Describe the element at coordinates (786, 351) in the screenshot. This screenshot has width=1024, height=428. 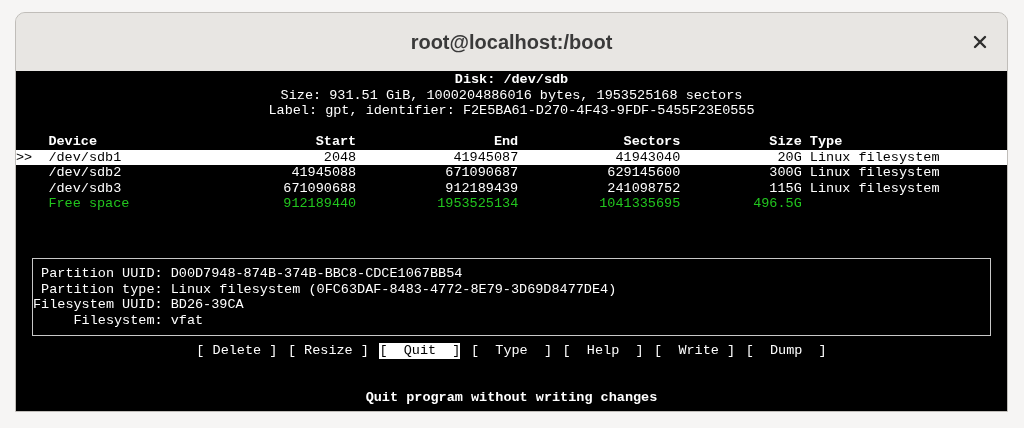
I see `menu-button: [ Dump ]` at that location.